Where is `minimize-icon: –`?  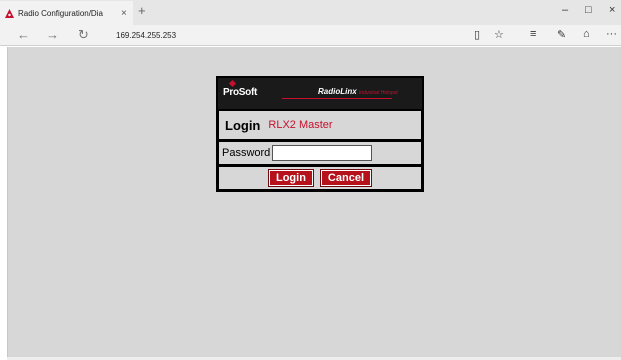 minimize-icon: – is located at coordinates (565, 10).